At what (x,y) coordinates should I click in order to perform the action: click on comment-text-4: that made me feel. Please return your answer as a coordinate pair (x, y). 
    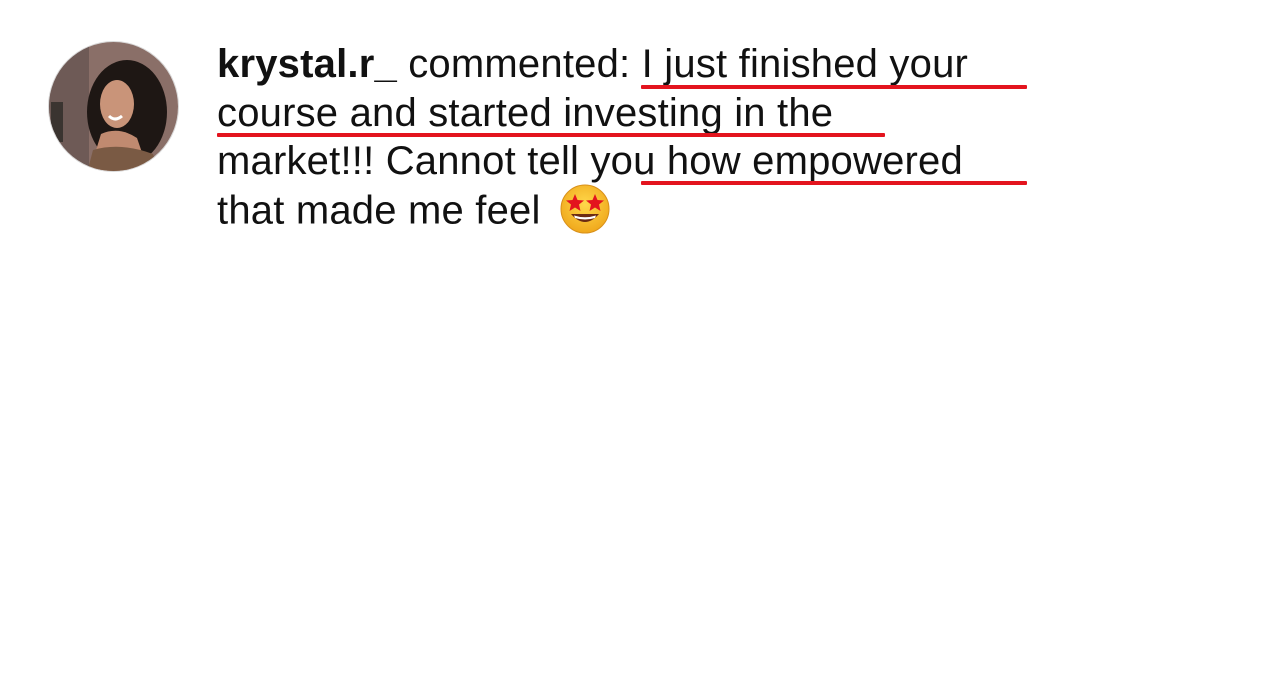
    Looking at the image, I should click on (379, 210).